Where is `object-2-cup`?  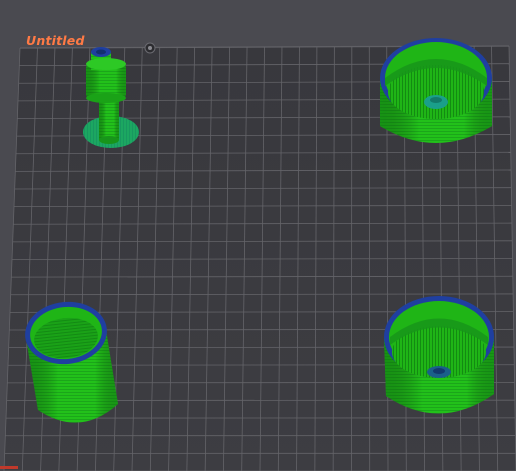 object-2-cup is located at coordinates (436, 90).